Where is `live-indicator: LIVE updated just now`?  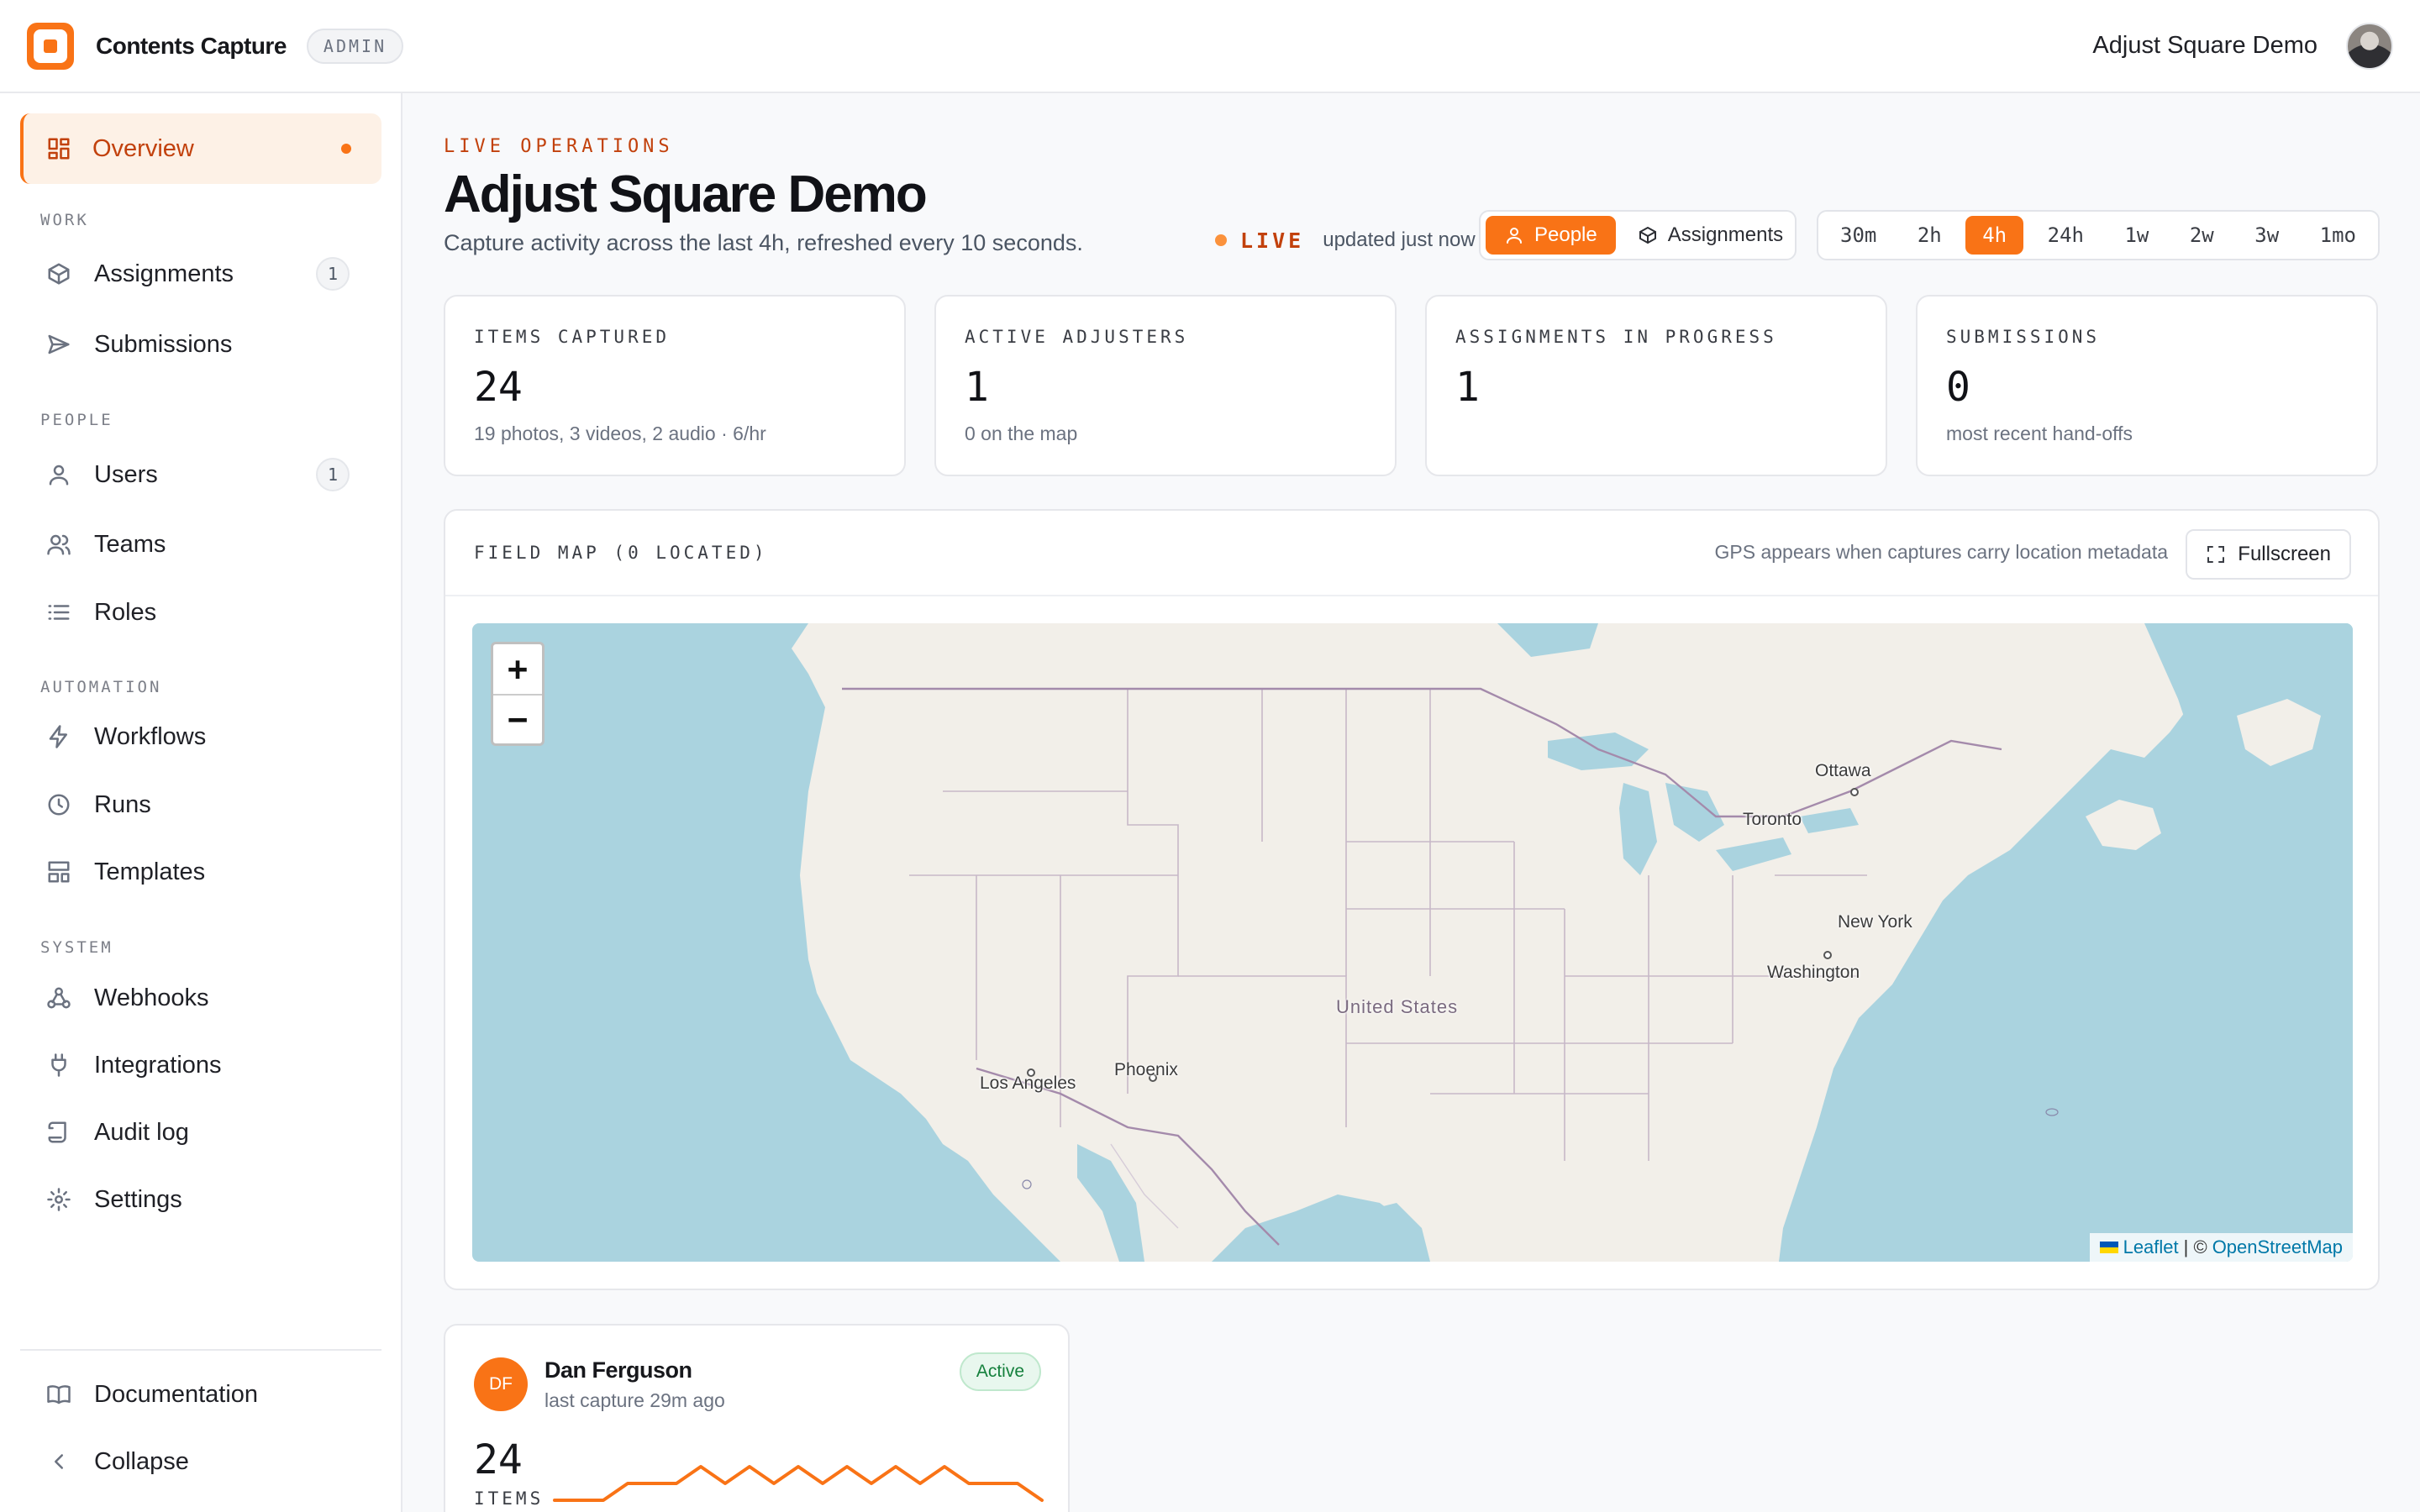 live-indicator: LIVE updated just now is located at coordinates (1346, 240).